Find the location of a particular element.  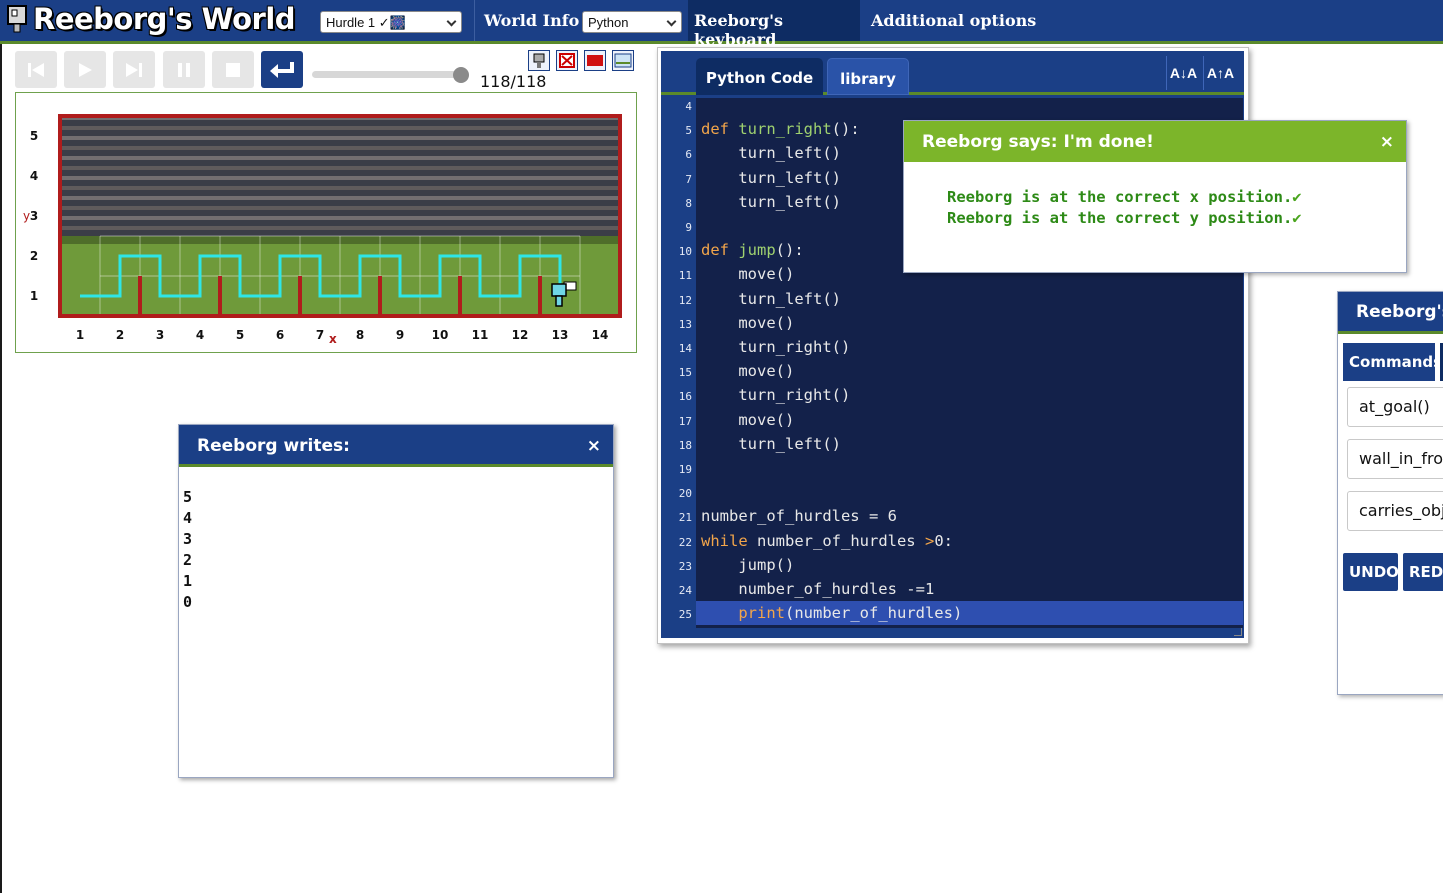

line-number: 10 is located at coordinates (685, 252).